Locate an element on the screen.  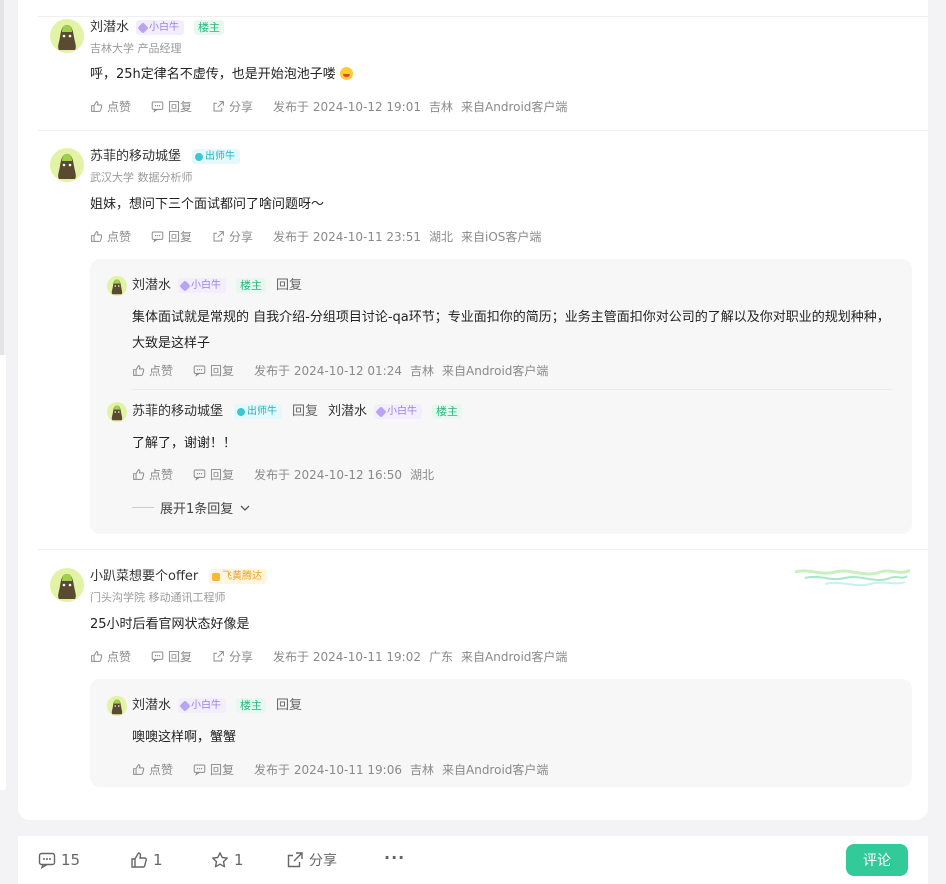
left-panel-edge is located at coordinates (3, 572).